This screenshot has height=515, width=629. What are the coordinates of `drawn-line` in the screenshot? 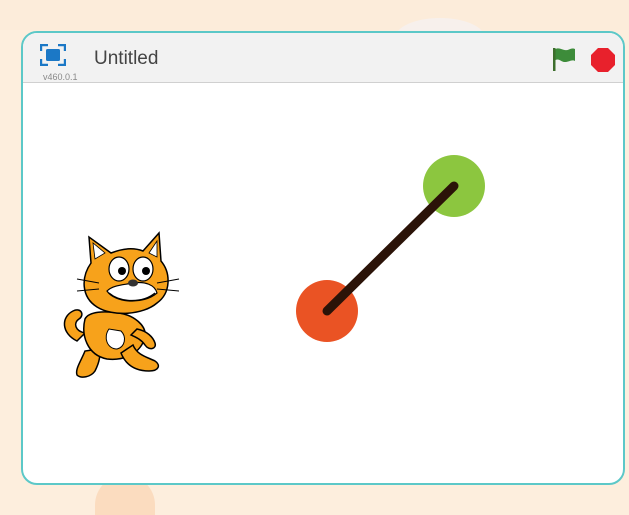 It's located at (390, 248).